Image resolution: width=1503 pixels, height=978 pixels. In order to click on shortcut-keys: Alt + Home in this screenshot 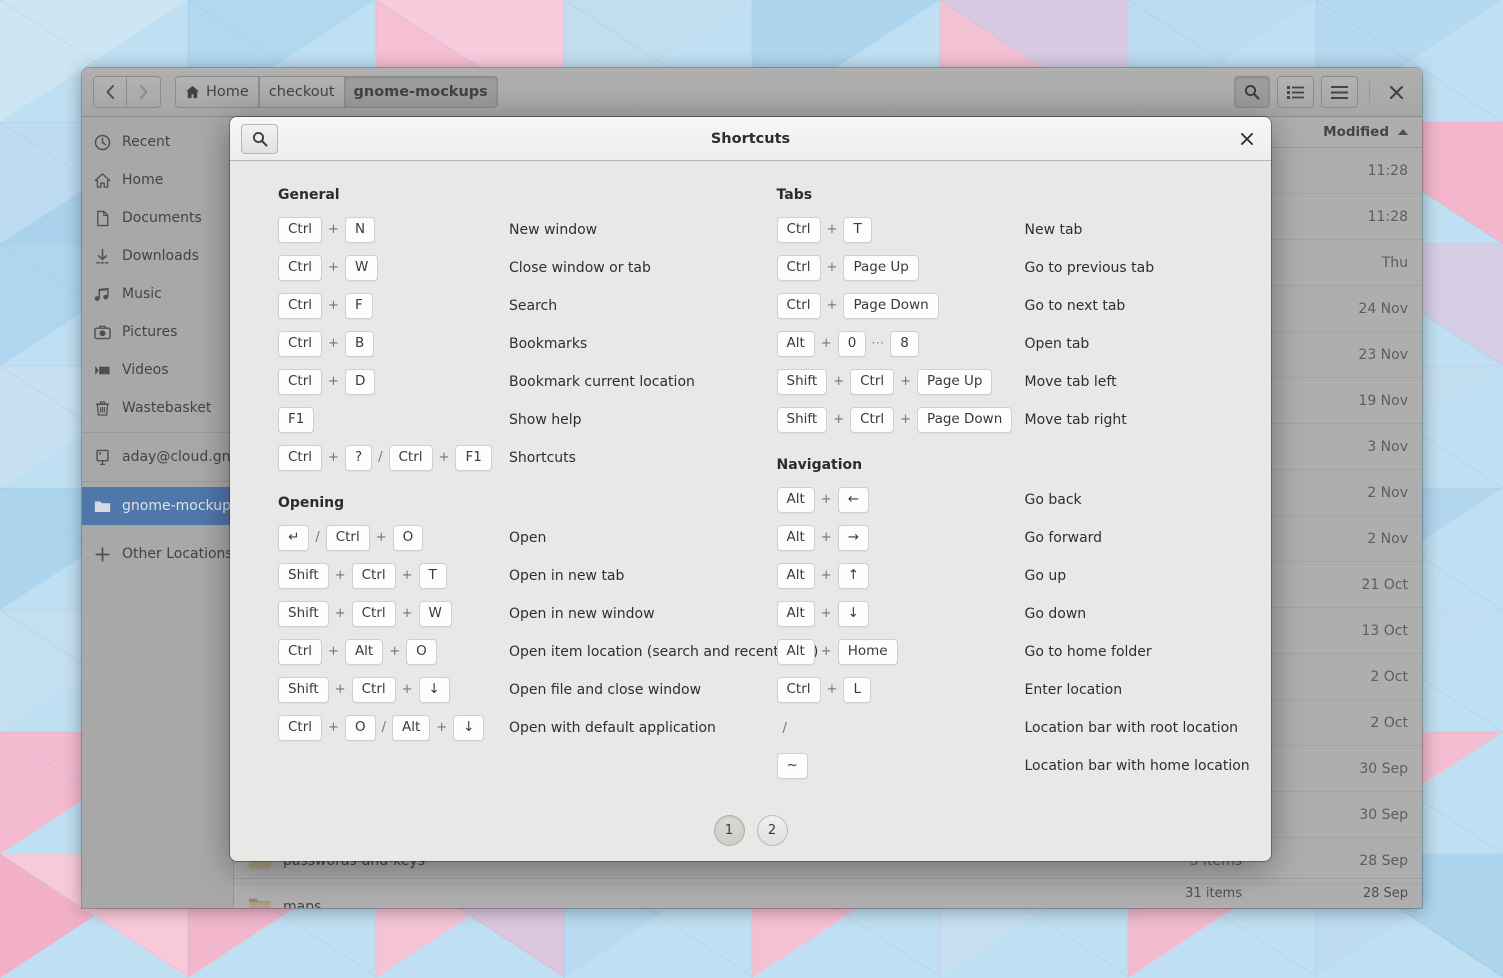, I will do `click(900, 652)`.